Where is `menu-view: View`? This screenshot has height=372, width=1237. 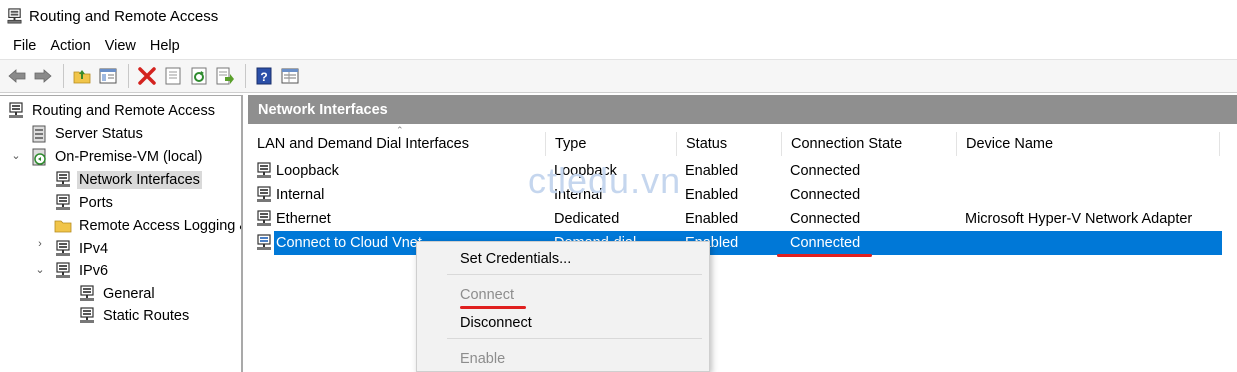 menu-view: View is located at coordinates (120, 46).